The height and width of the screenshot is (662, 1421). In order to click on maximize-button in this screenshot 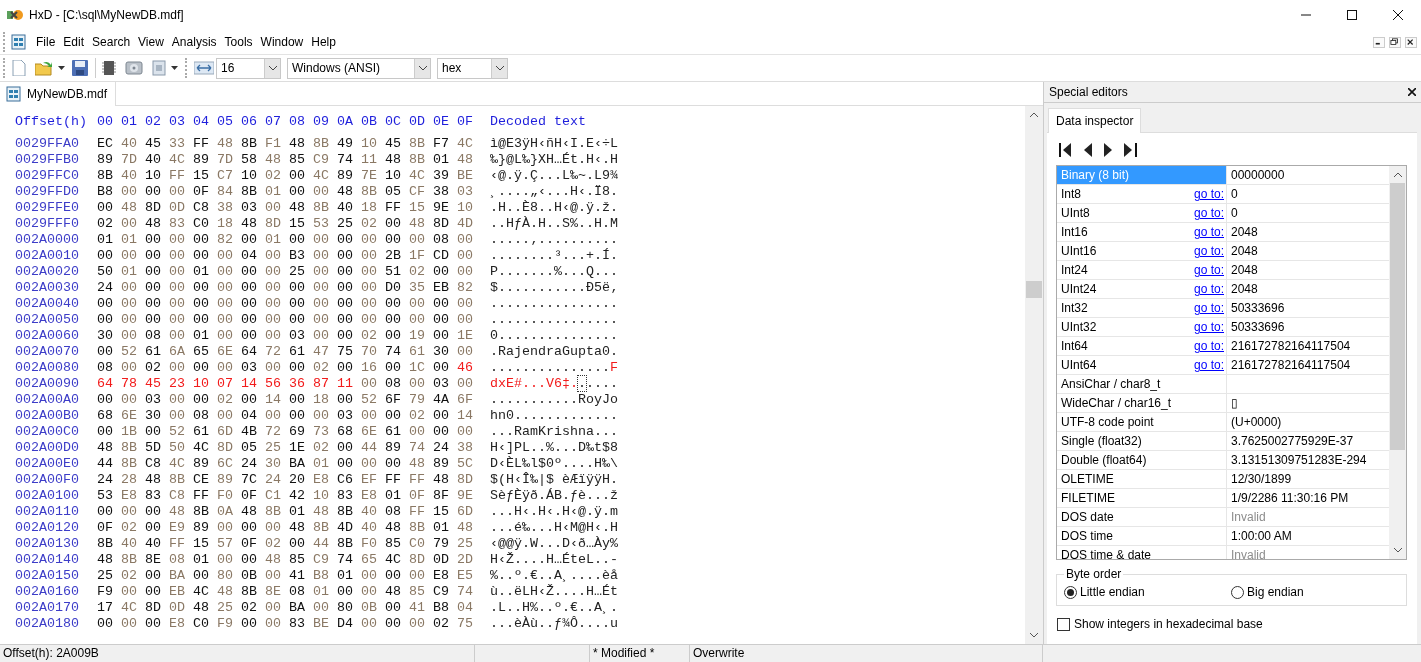, I will do `click(1352, 15)`.